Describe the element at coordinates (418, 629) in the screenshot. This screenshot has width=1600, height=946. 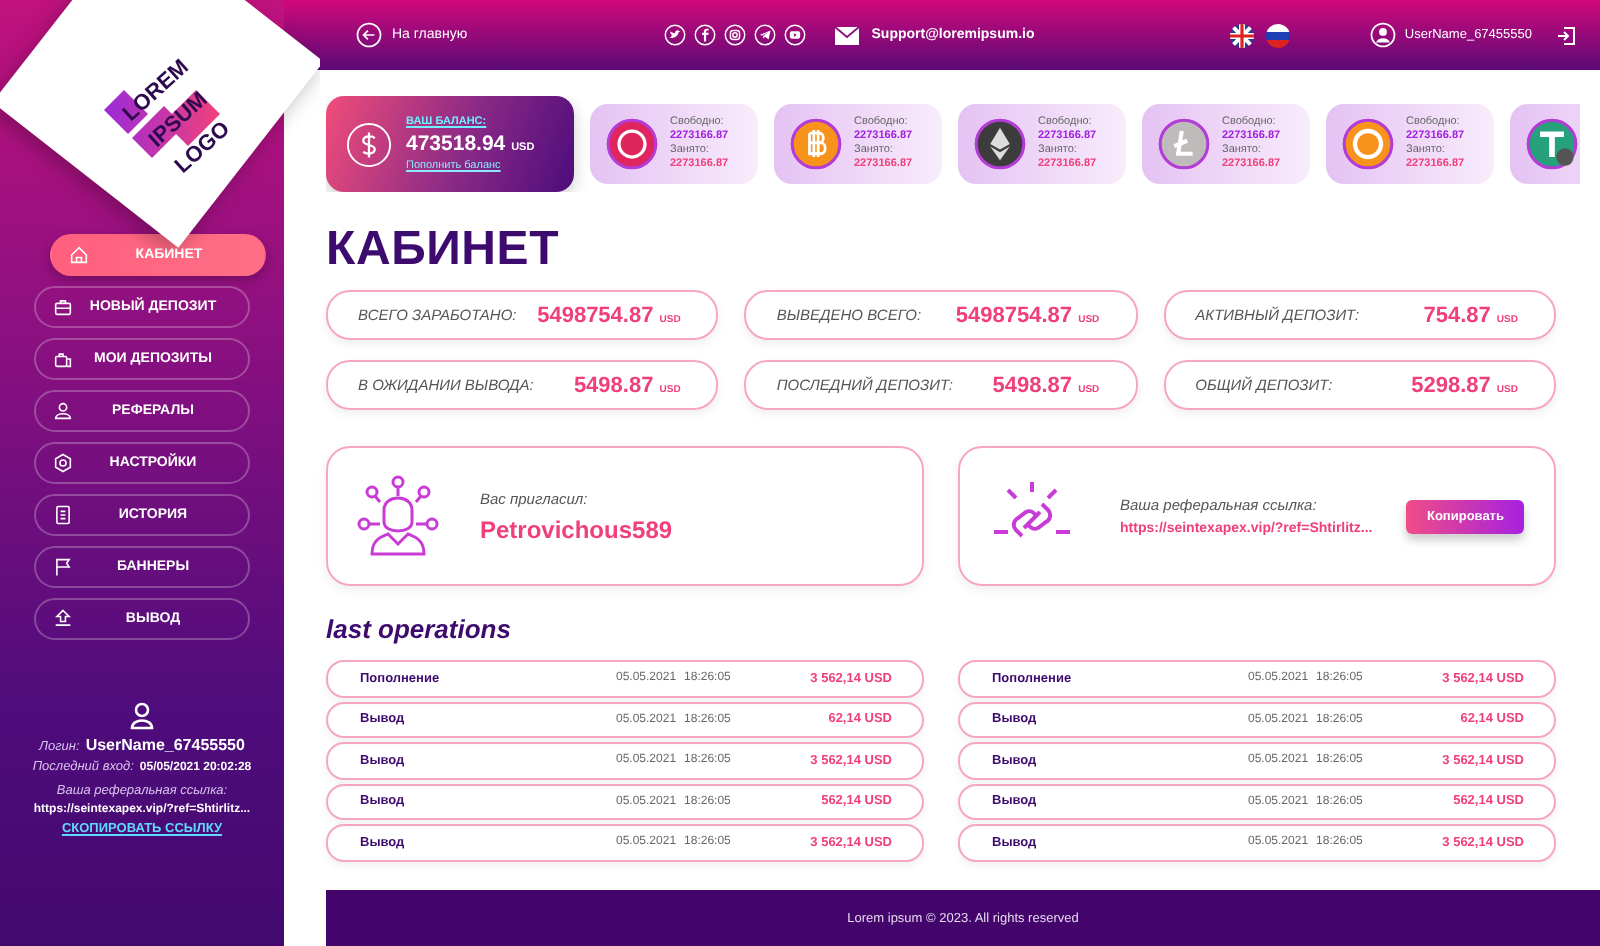
I see `section-title: last operations` at that location.